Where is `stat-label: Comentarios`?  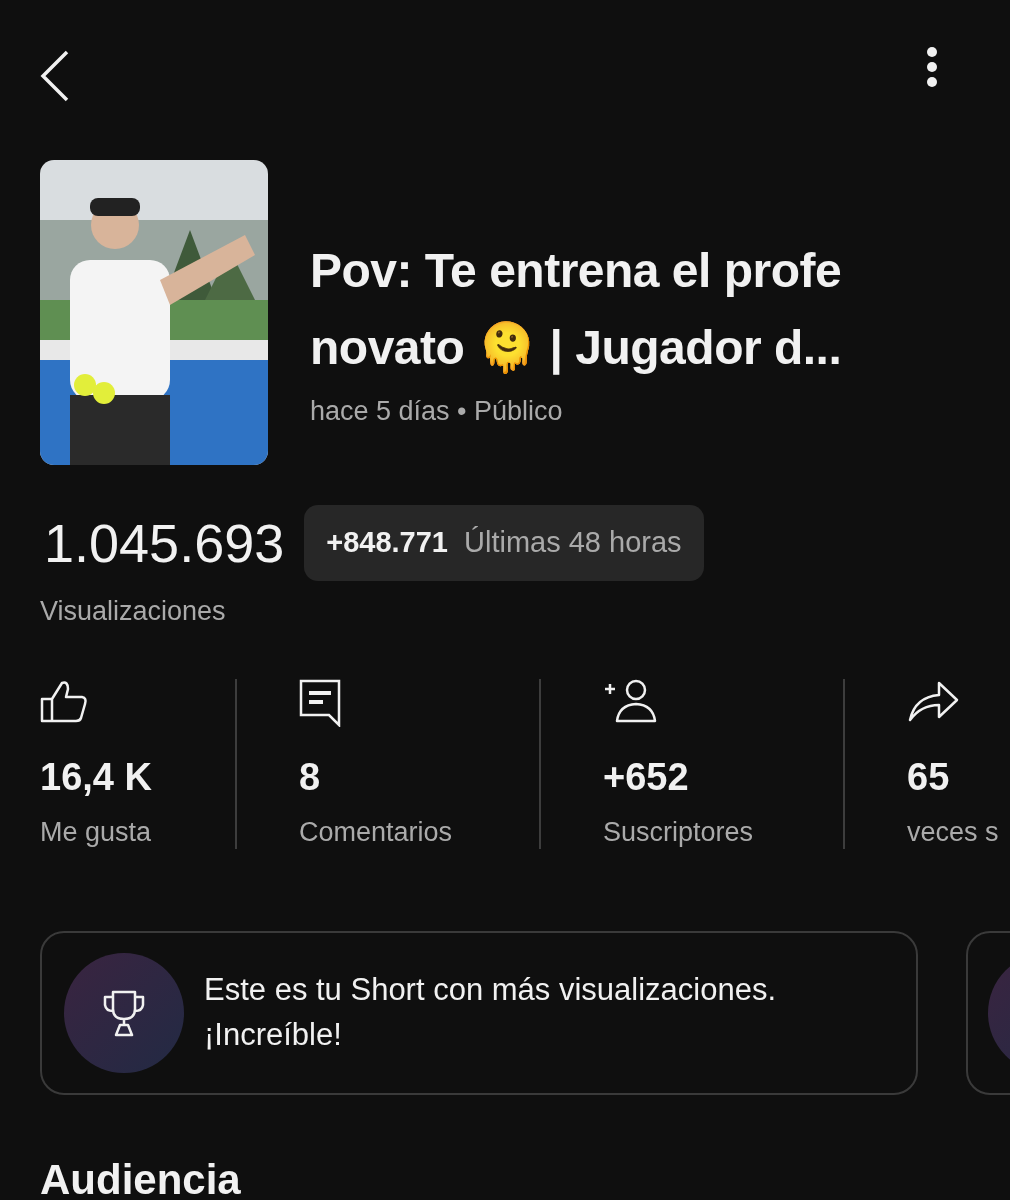
stat-label: Comentarios is located at coordinates (376, 832).